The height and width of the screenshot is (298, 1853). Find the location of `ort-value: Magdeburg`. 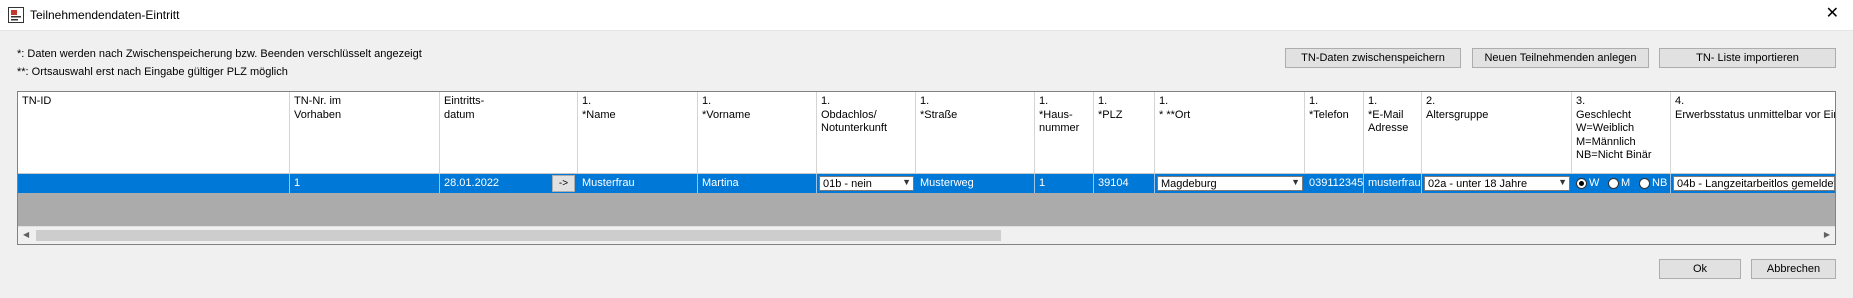

ort-value: Magdeburg is located at coordinates (1189, 184).